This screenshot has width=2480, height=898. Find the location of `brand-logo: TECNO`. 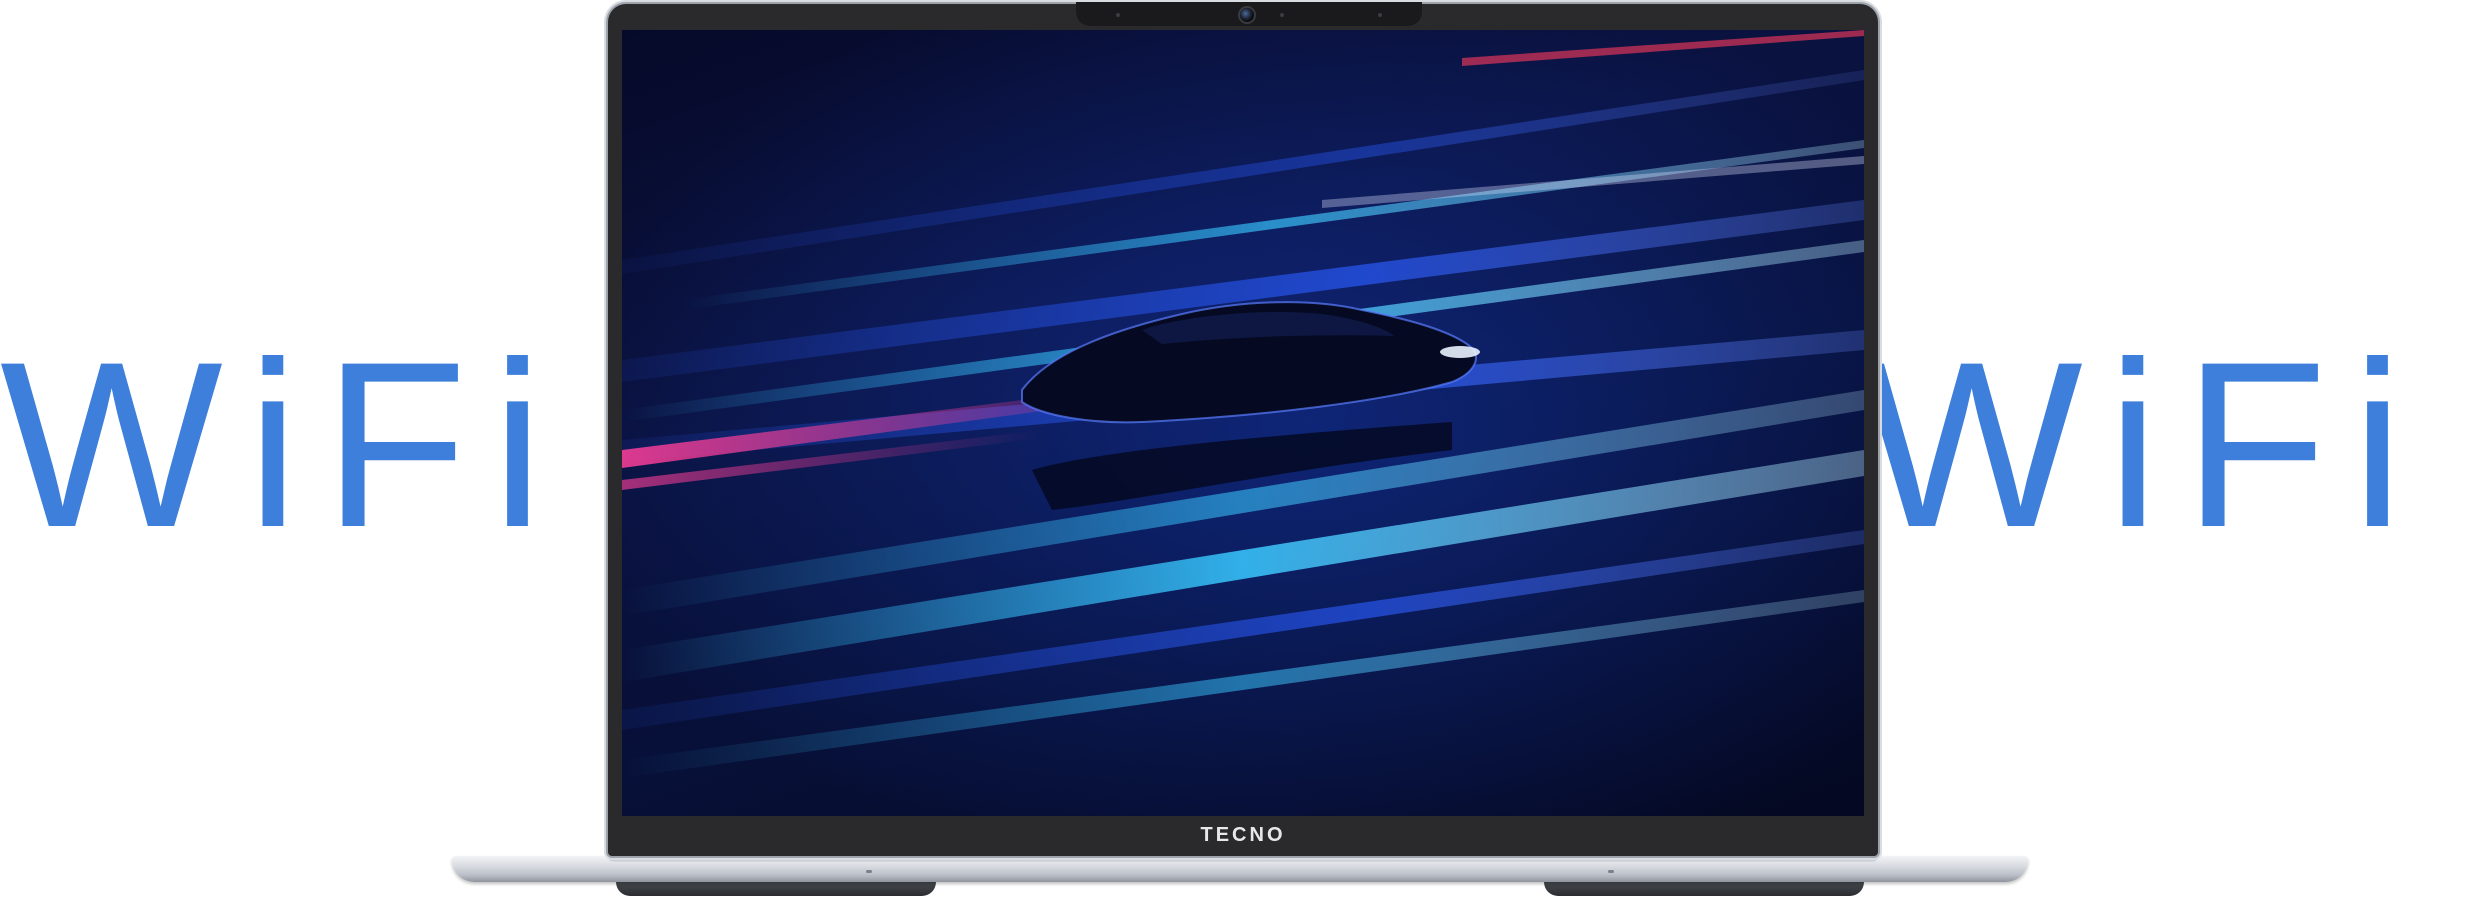

brand-logo: TECNO is located at coordinates (1243, 835).